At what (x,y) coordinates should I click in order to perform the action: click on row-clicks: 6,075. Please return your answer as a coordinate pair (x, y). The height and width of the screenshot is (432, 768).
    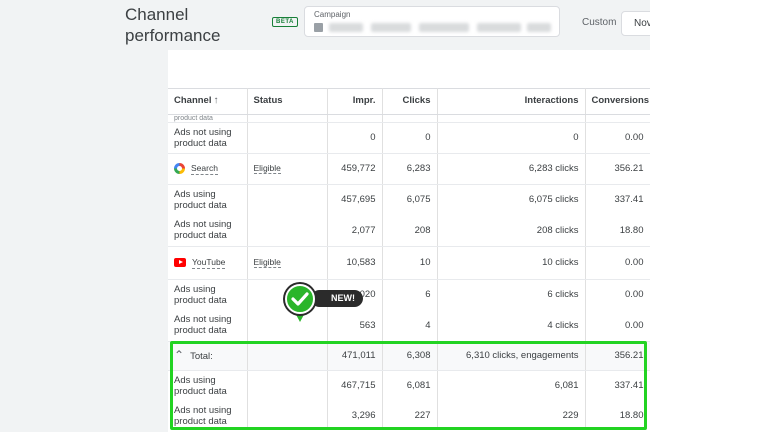
    Looking at the image, I should click on (410, 199).